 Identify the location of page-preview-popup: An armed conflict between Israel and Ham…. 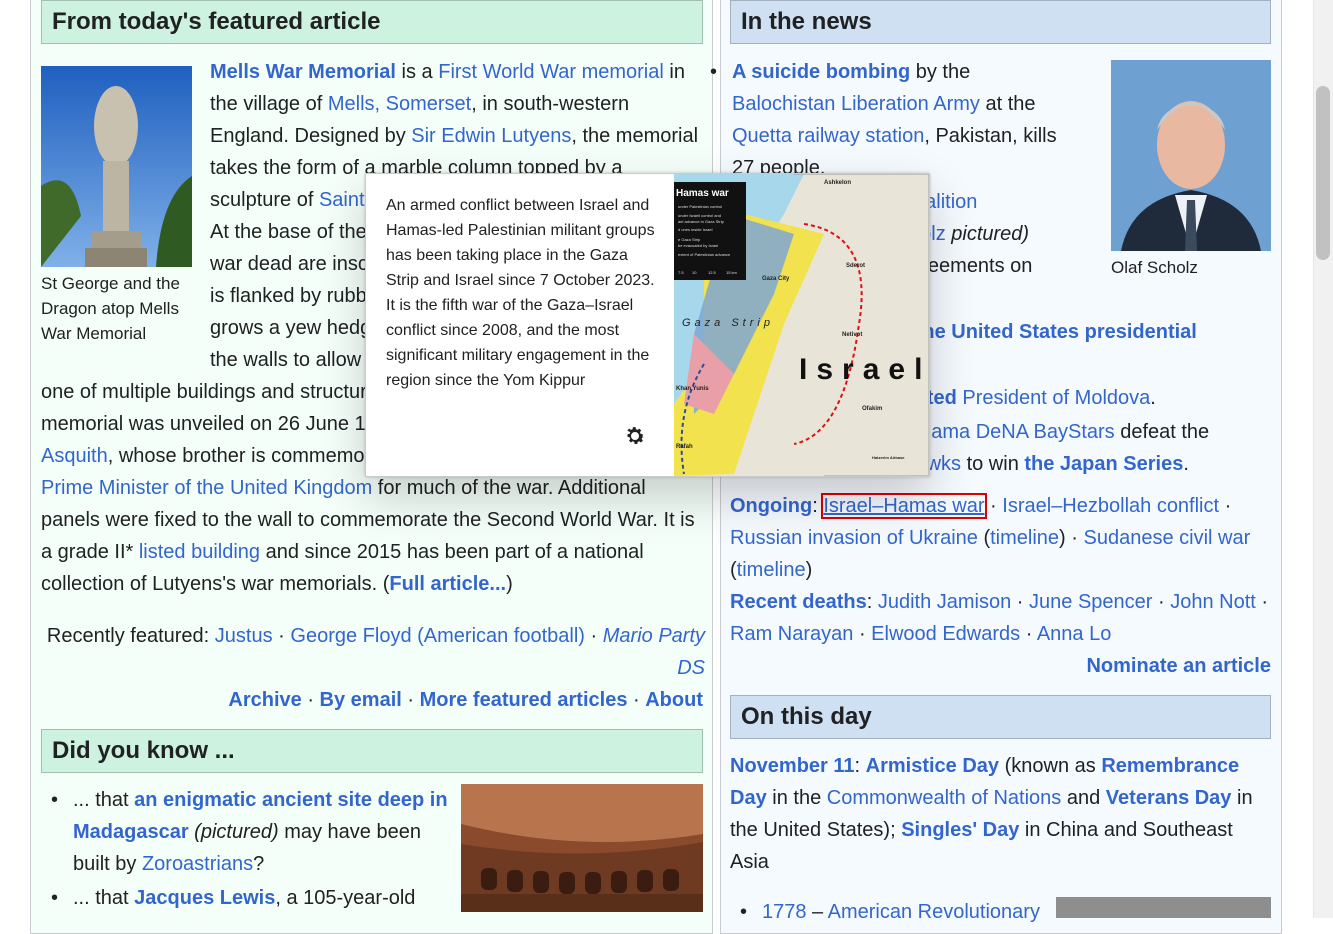
(647, 325).